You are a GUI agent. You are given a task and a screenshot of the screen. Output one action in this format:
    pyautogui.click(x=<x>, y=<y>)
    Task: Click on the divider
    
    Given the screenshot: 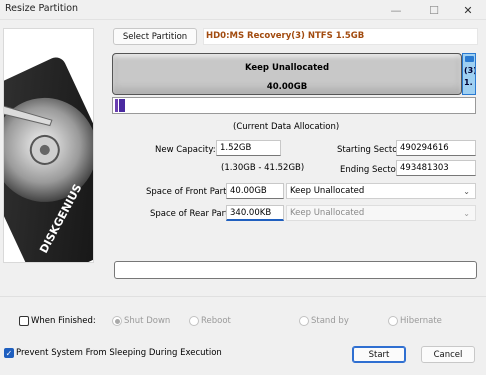 What is the action you would take?
    pyautogui.click(x=243, y=296)
    